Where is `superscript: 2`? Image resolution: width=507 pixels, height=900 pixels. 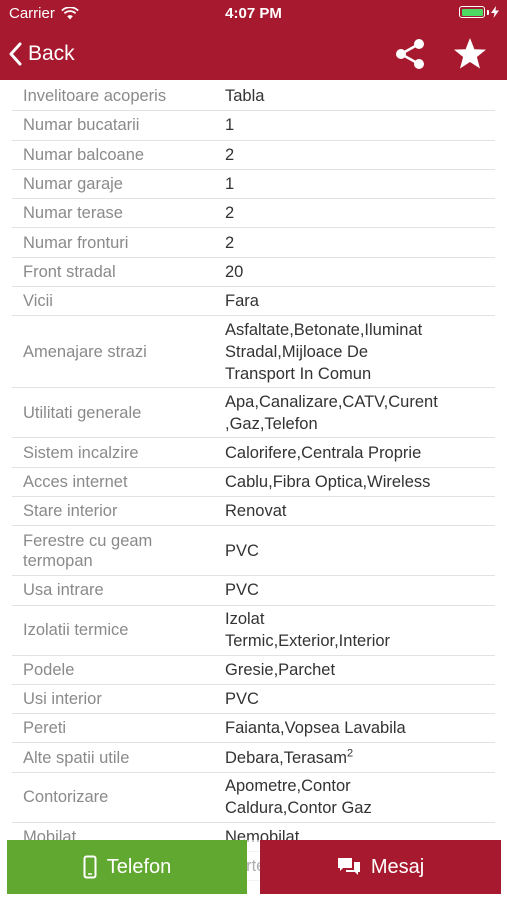 superscript: 2 is located at coordinates (350, 753).